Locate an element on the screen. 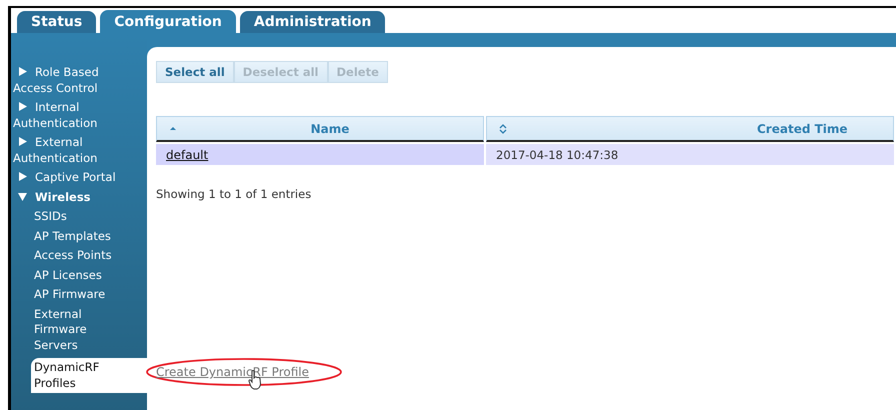  sidebar-item: AP Firmware is located at coordinates (79, 294).